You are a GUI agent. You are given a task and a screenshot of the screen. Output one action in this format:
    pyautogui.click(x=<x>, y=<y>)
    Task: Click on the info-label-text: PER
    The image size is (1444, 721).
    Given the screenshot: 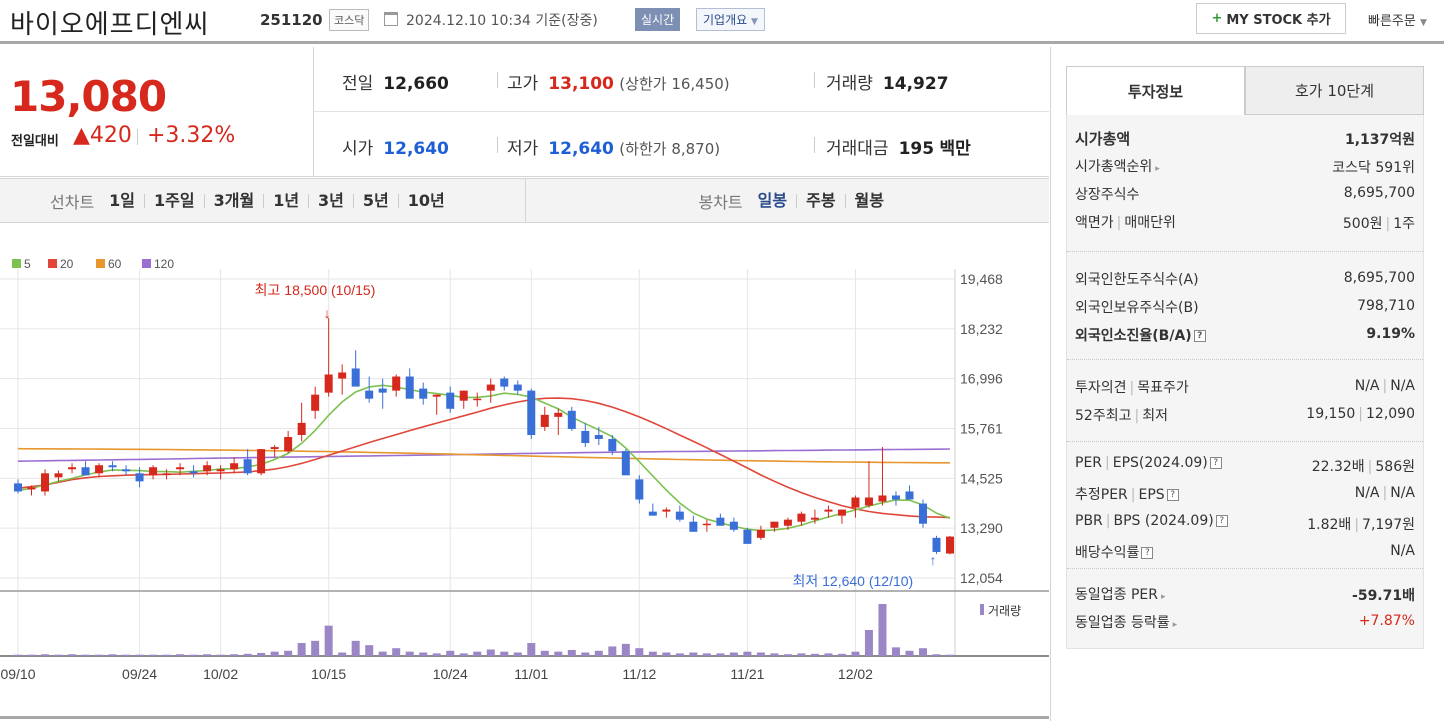 What is the action you would take?
    pyautogui.click(x=1089, y=463)
    